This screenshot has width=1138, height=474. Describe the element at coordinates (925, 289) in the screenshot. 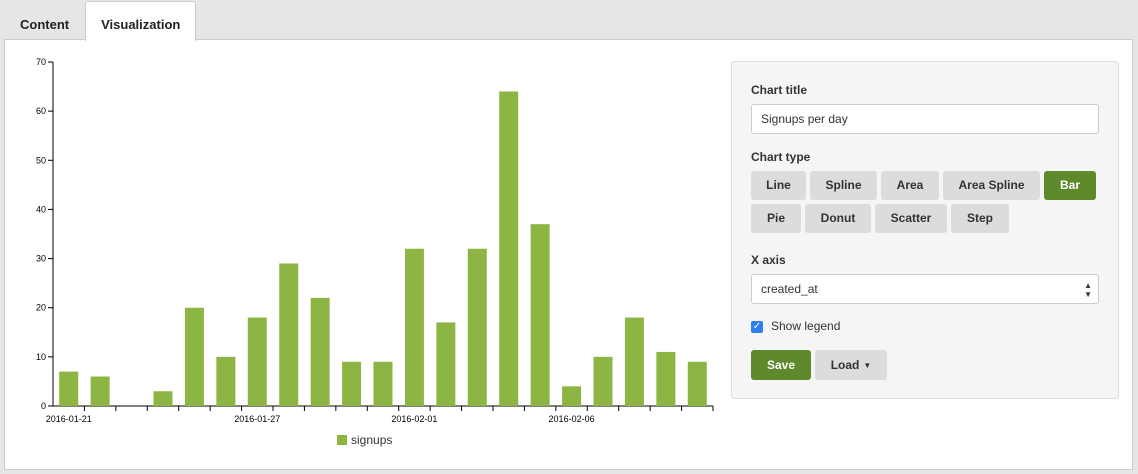

I see `x-axis-select: created_at ▲ ▼` at that location.